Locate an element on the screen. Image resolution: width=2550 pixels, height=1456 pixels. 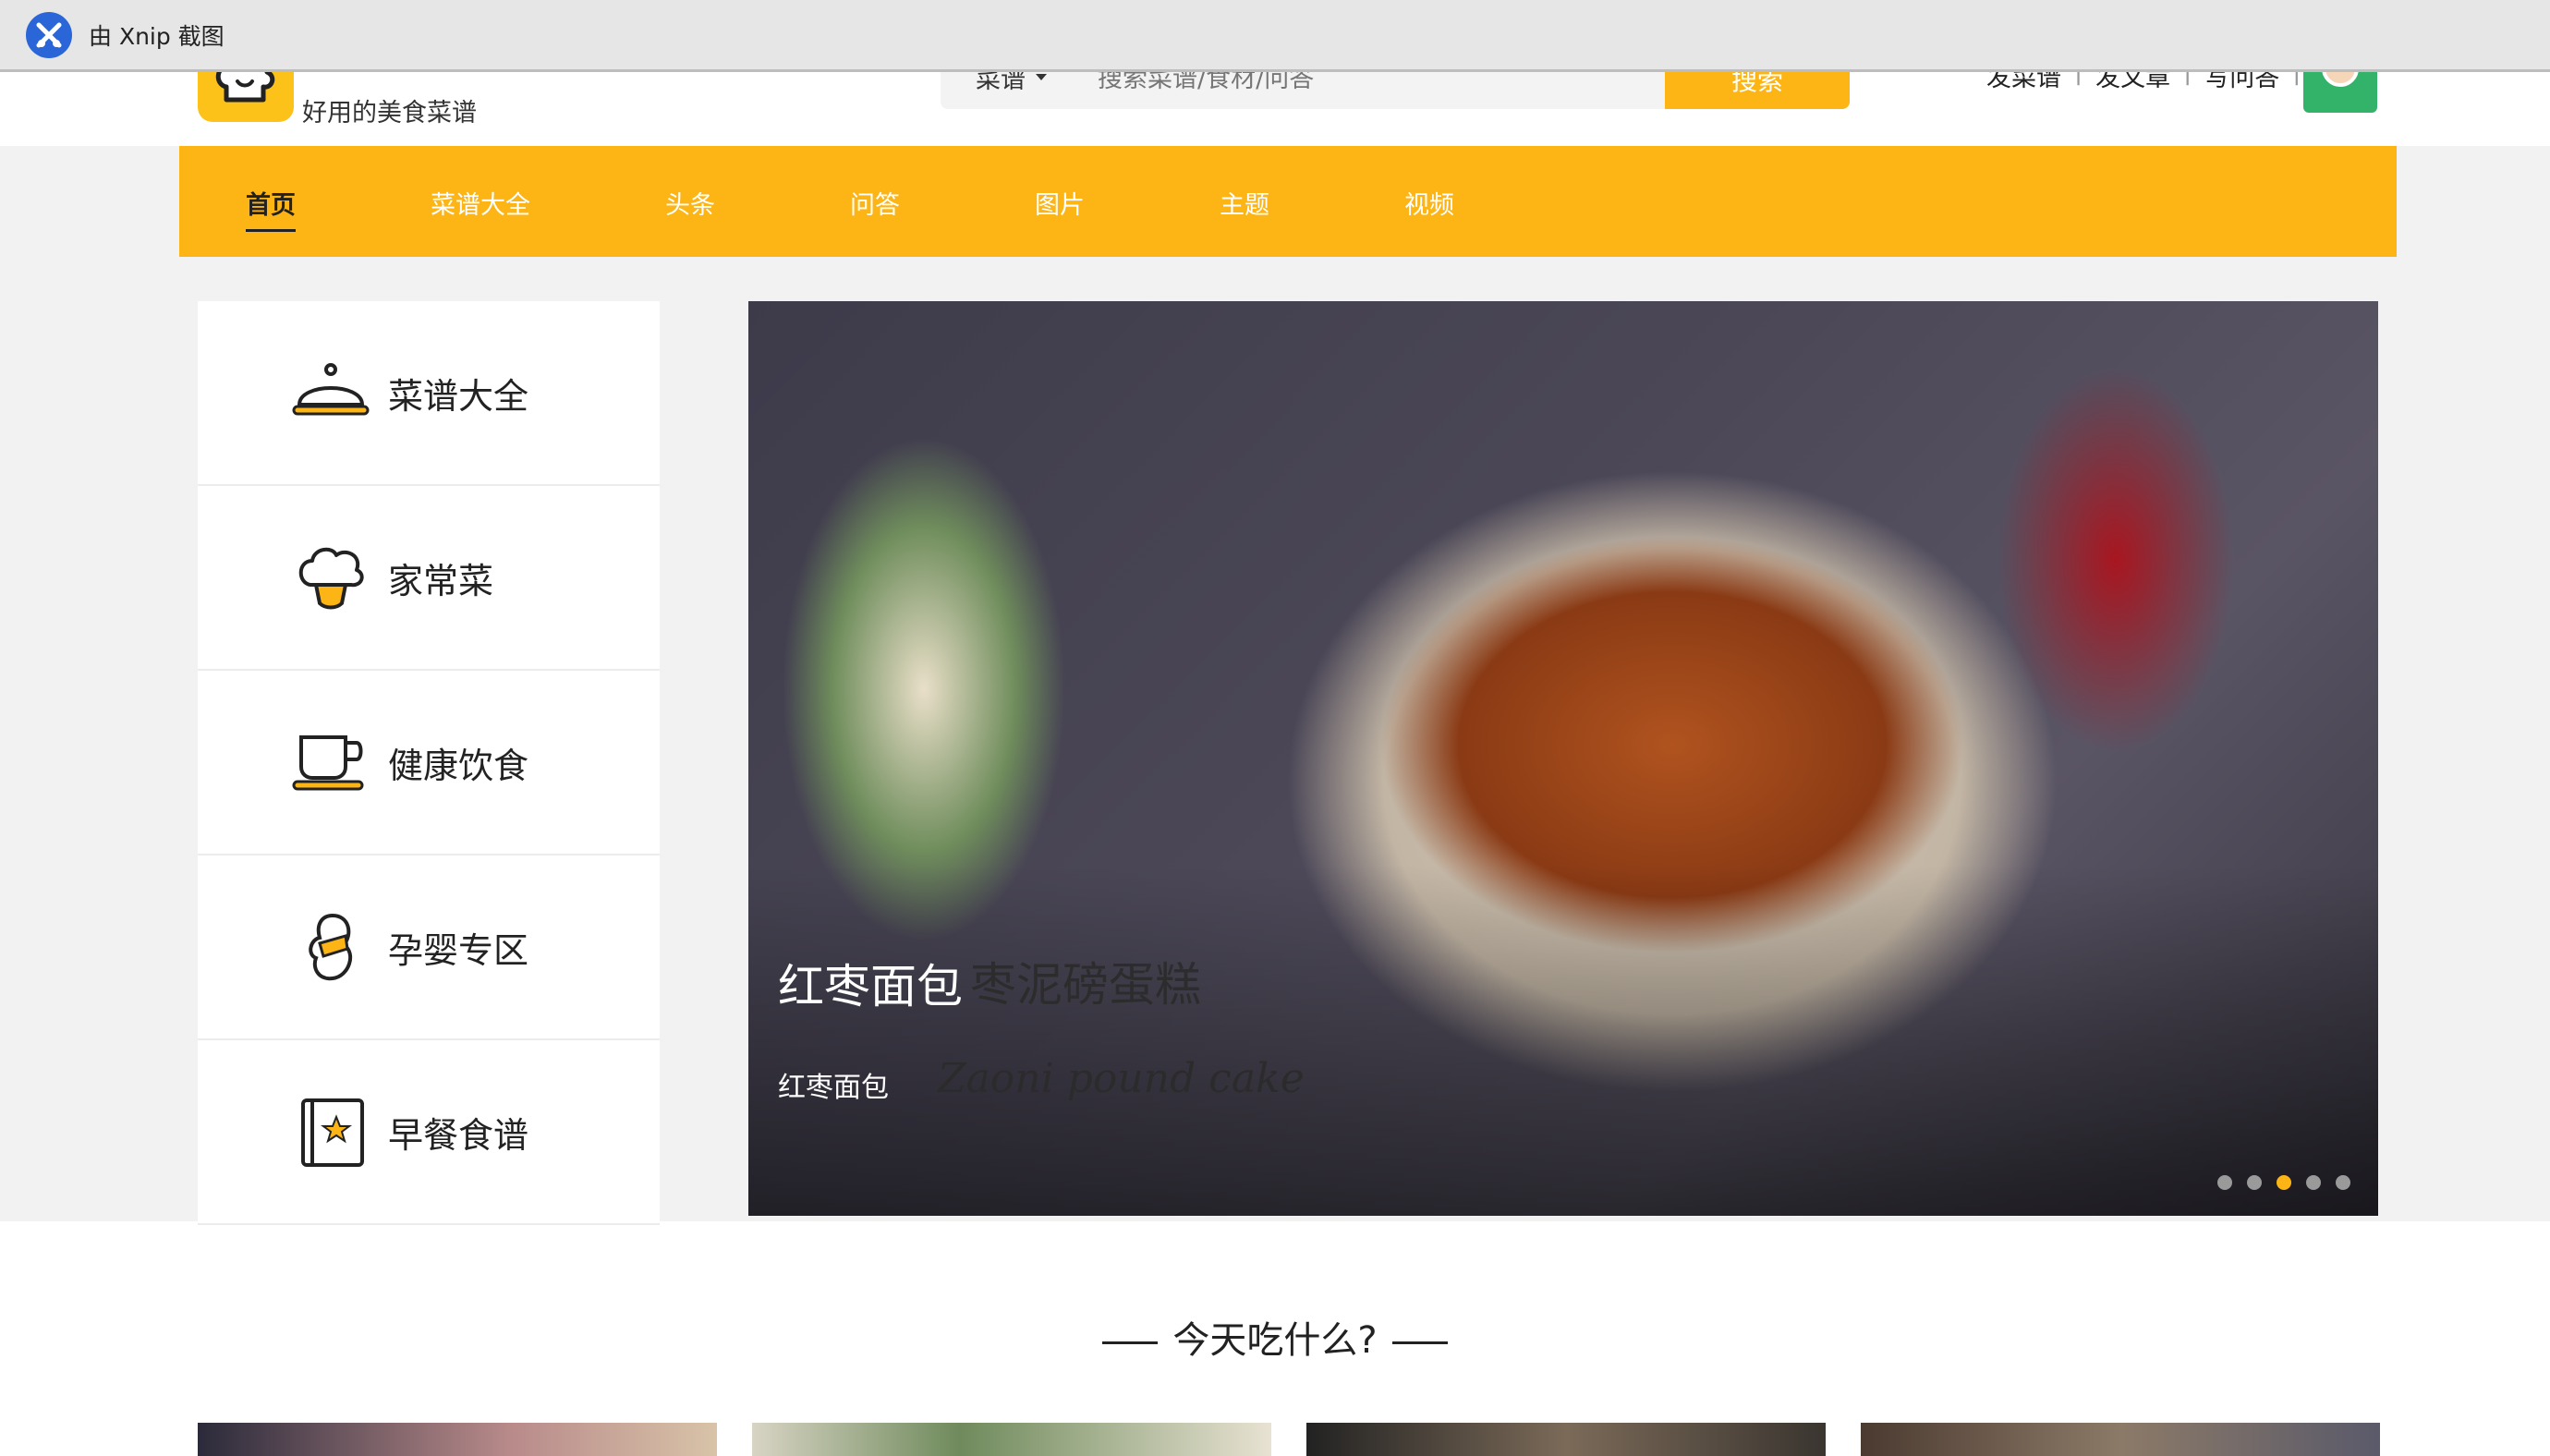
hero-image-caption-cn: 枣泥磅蛋糕 is located at coordinates (1085, 985).